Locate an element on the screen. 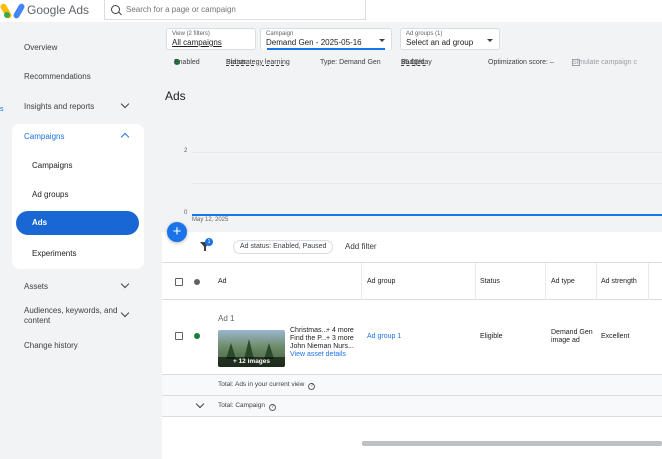  sidebar-sub-ad-groups: Ad groups is located at coordinates (50, 194).